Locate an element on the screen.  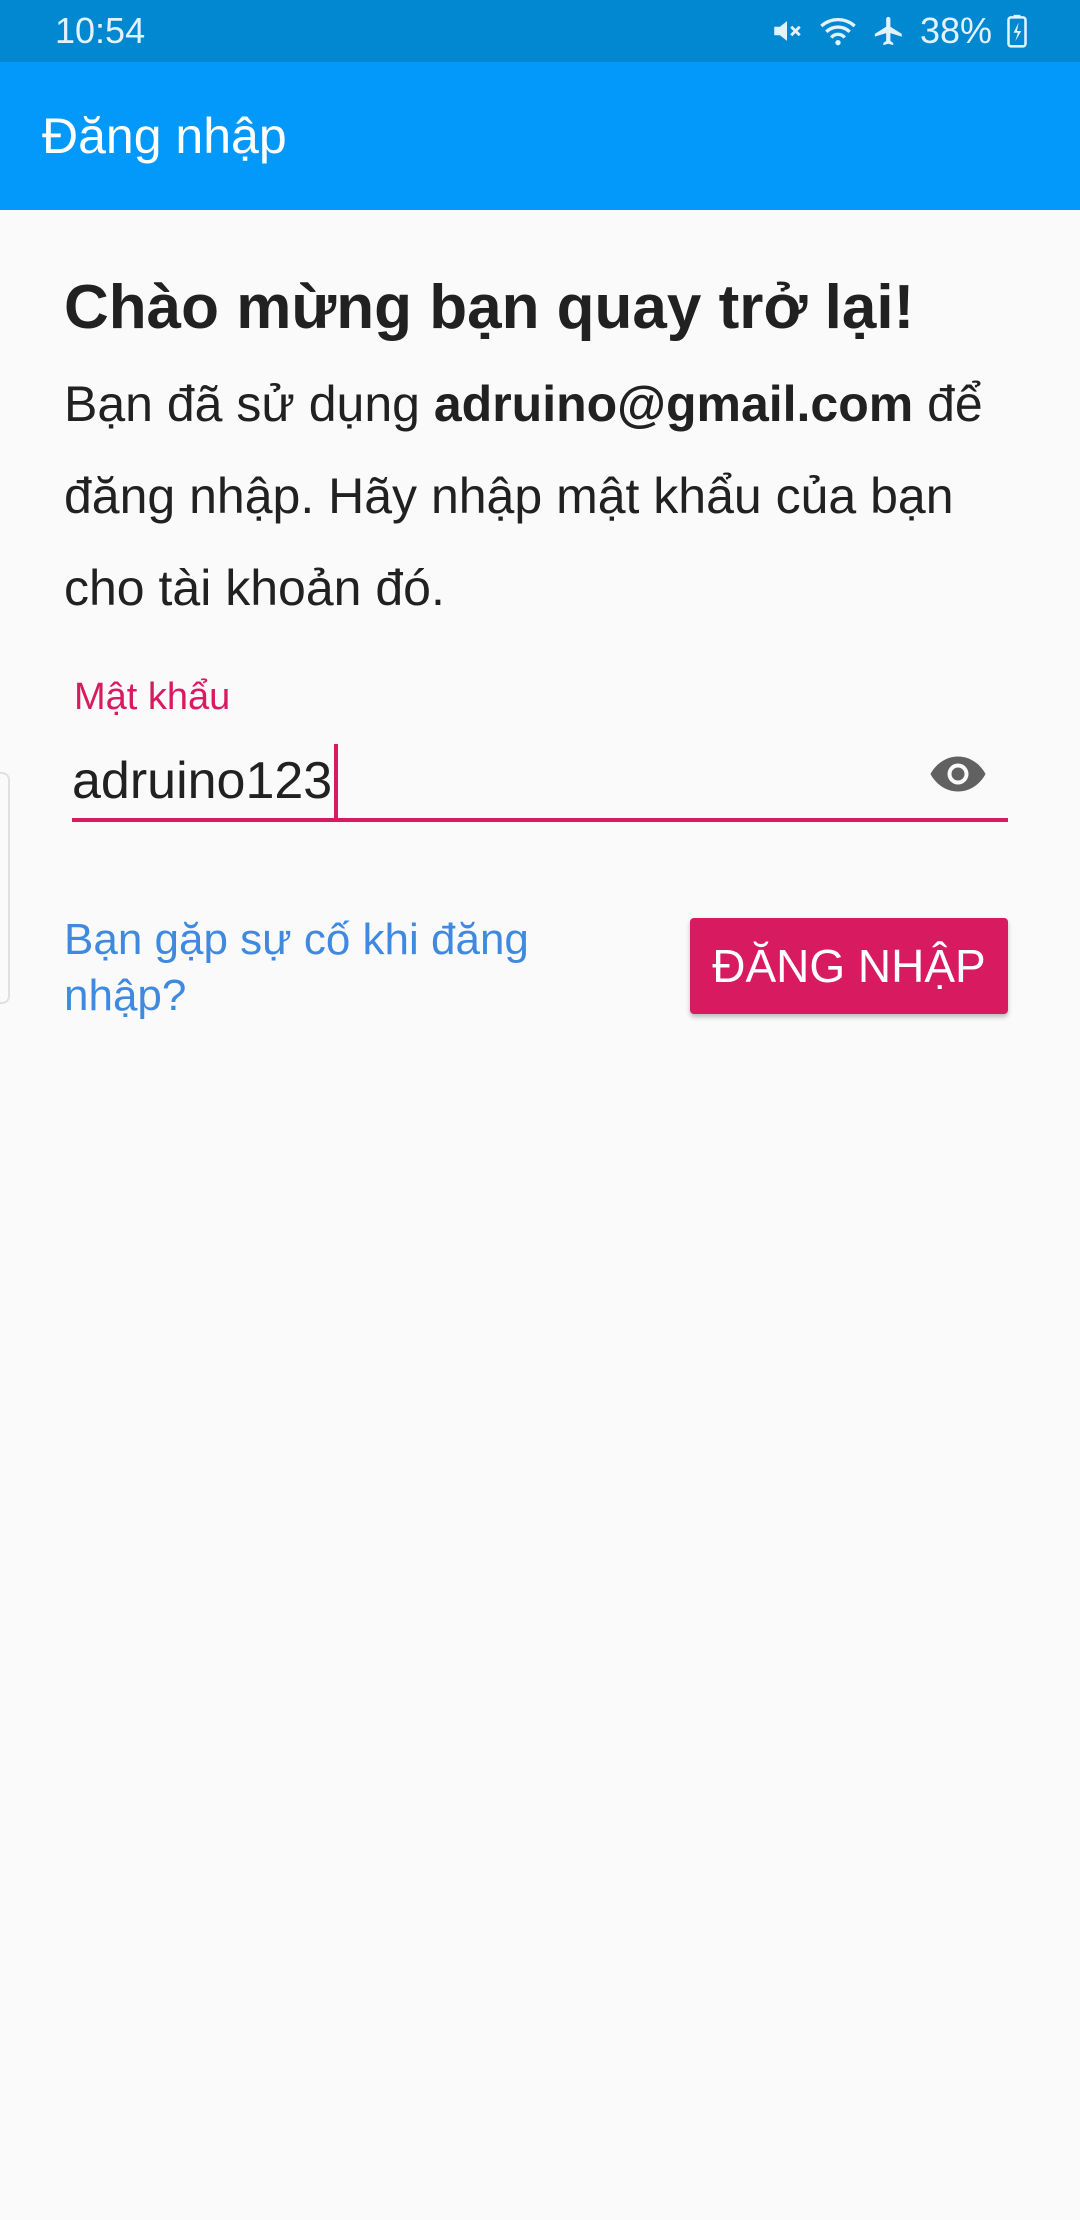
battery-charging-icon is located at coordinates (1017, 31).